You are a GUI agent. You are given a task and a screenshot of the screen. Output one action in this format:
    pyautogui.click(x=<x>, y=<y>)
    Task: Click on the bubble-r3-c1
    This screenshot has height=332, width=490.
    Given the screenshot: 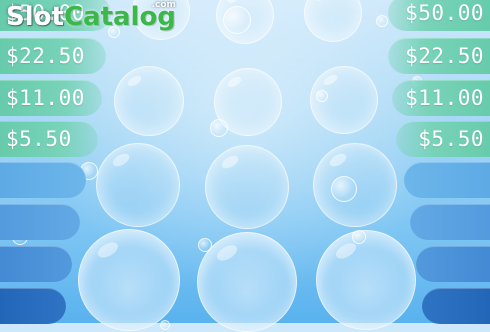 What is the action you would take?
    pyautogui.click(x=138, y=185)
    